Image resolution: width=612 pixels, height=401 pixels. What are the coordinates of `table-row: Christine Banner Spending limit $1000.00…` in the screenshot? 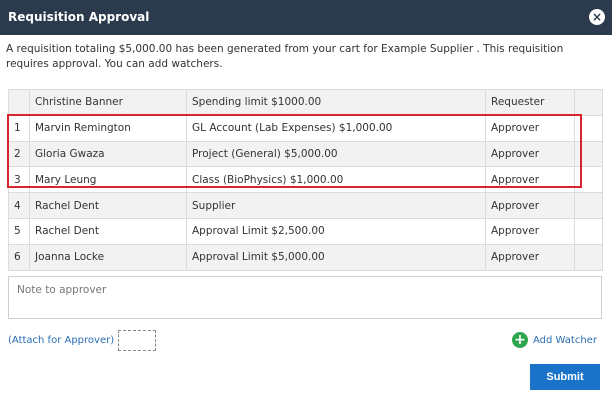 It's located at (305, 102).